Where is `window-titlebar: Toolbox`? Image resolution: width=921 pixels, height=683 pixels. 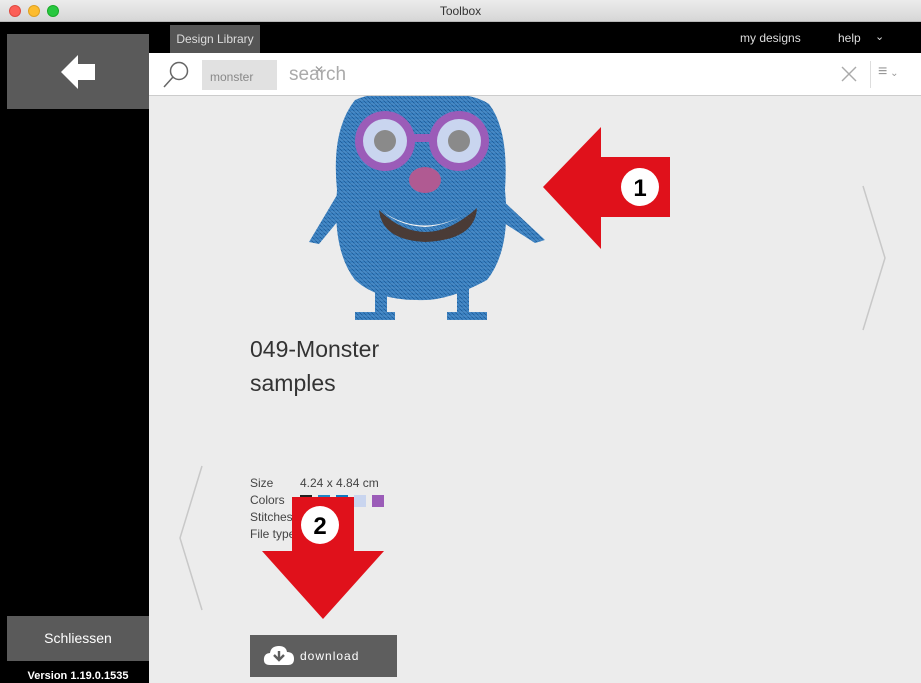
window-titlebar: Toolbox is located at coordinates (460, 11).